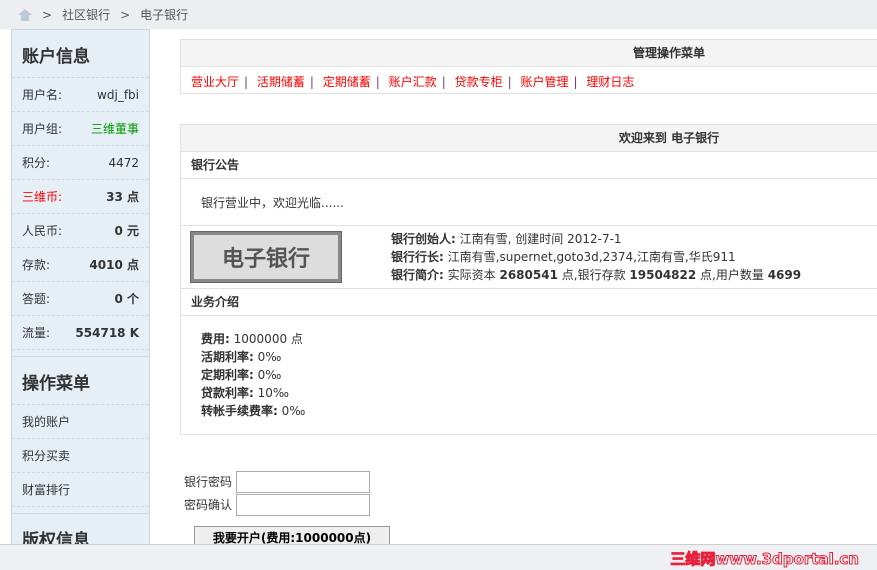 The image size is (877, 570). I want to click on username: wdj_fbi, so click(118, 94).